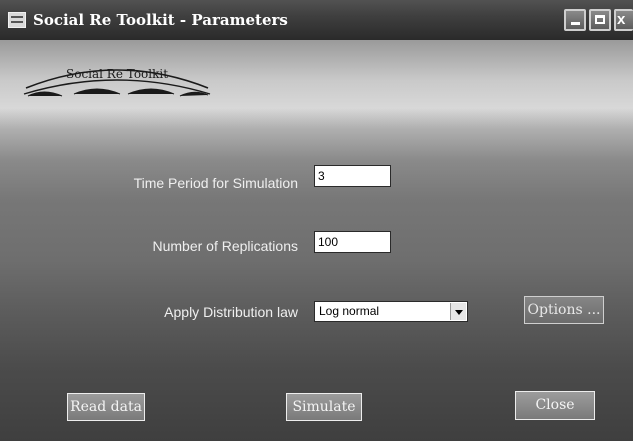 The image size is (633, 441). Describe the element at coordinates (575, 20) in the screenshot. I see `minimize-button` at that location.